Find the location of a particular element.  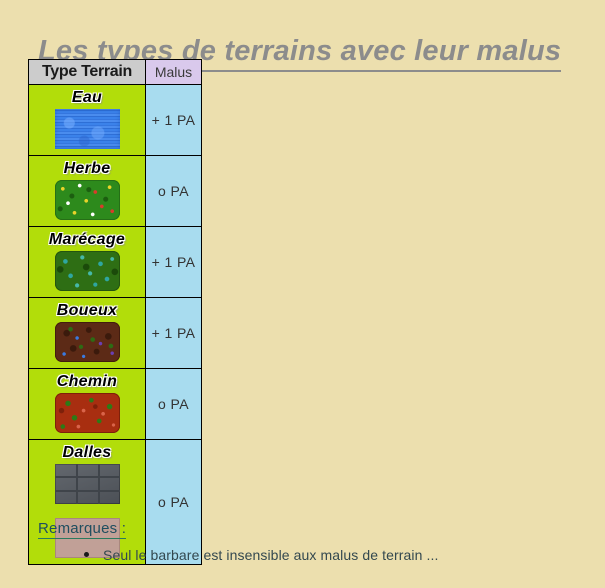

table-row: Chemin o PA is located at coordinates (115, 404).